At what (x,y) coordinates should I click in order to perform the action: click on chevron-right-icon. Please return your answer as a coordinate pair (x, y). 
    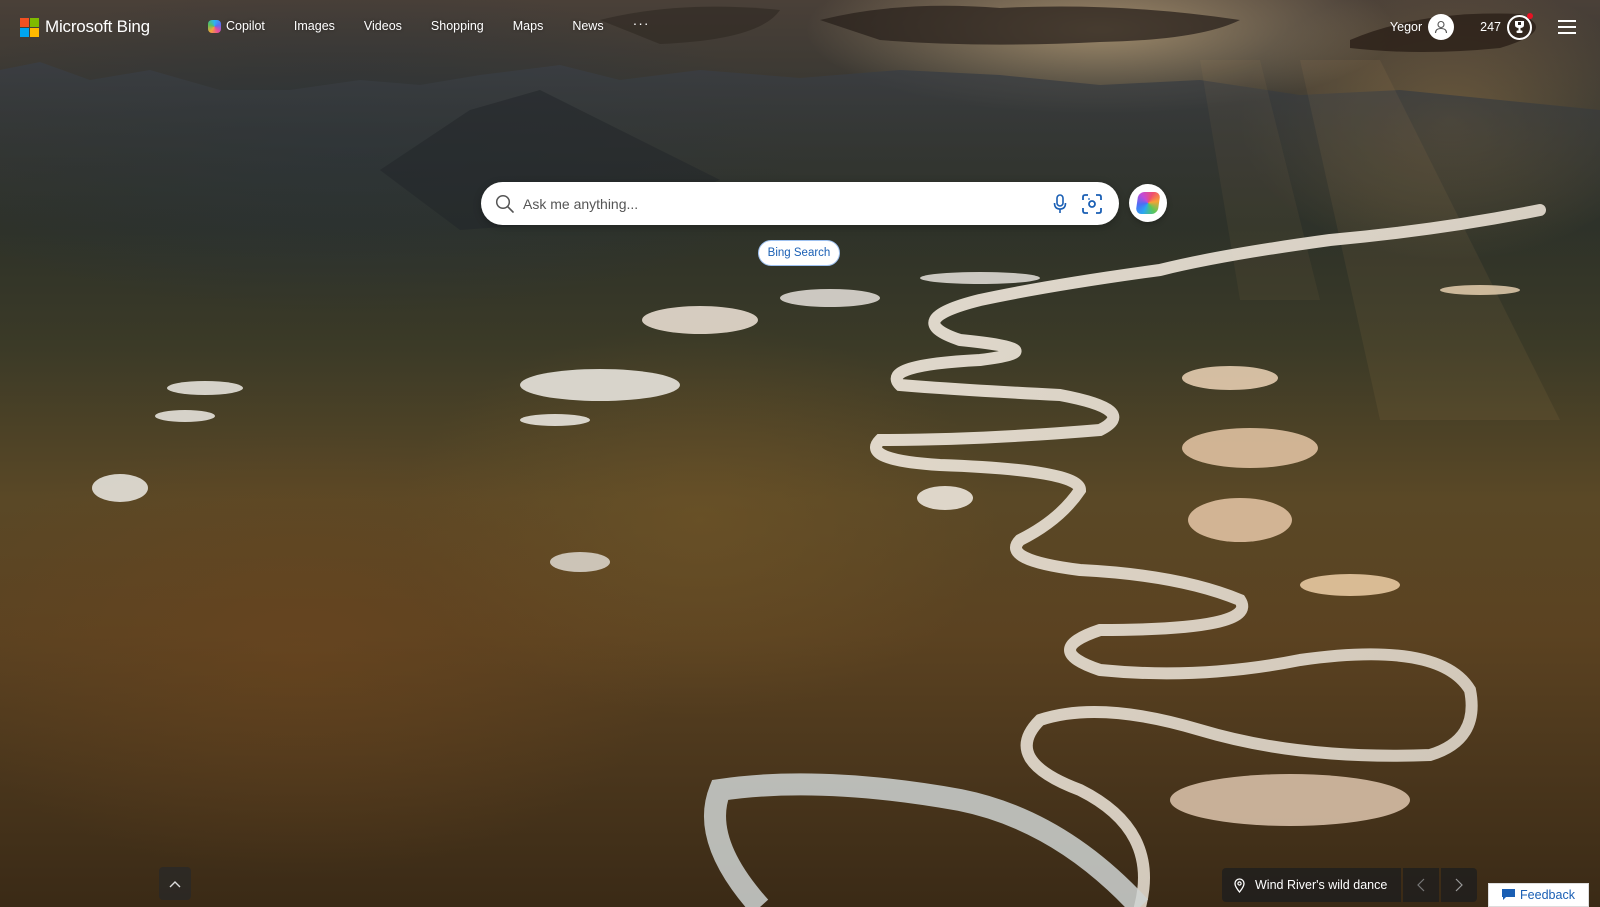
    Looking at the image, I should click on (1459, 885).